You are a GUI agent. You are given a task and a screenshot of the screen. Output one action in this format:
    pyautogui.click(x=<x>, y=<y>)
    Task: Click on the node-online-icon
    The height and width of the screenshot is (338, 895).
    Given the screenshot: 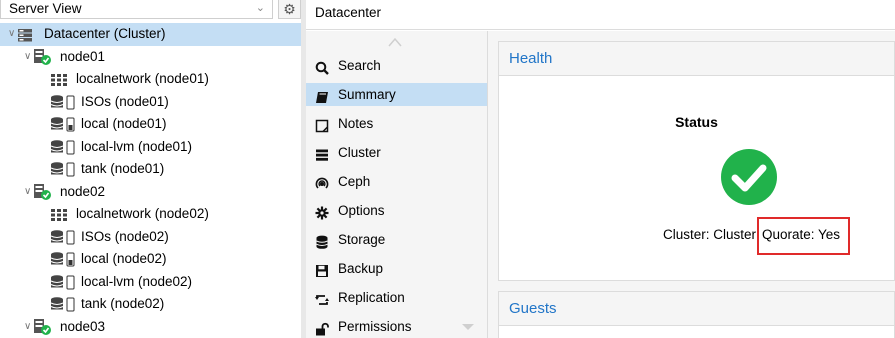 What is the action you would take?
    pyautogui.click(x=43, y=328)
    